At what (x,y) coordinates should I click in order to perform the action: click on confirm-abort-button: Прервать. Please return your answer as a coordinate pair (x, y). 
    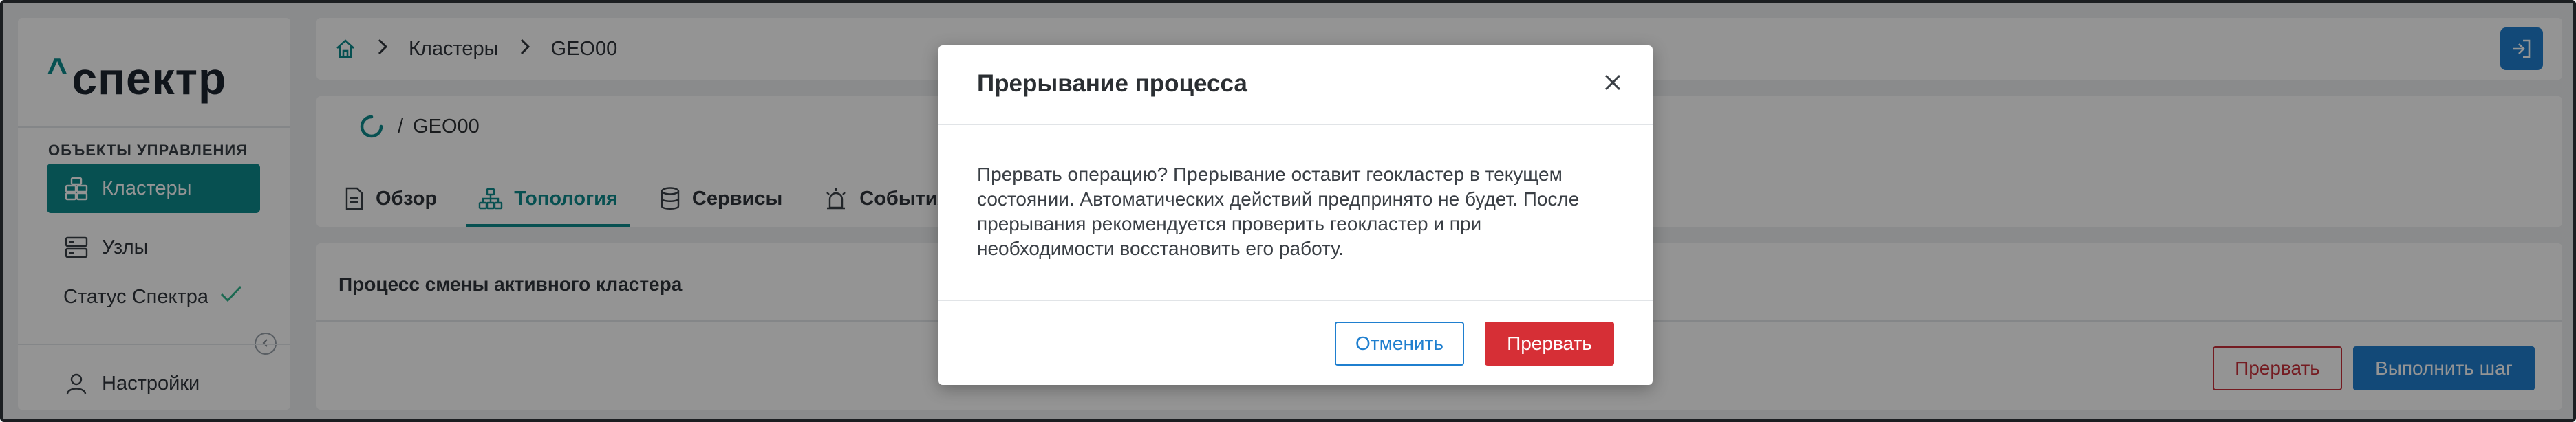
    Looking at the image, I should click on (1550, 344).